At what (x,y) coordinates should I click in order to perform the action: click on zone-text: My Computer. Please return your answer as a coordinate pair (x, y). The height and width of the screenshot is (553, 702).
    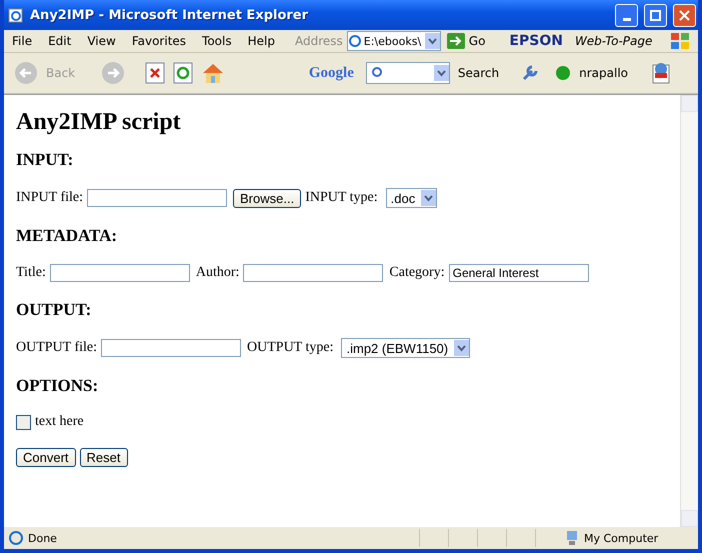
    Looking at the image, I should click on (622, 538).